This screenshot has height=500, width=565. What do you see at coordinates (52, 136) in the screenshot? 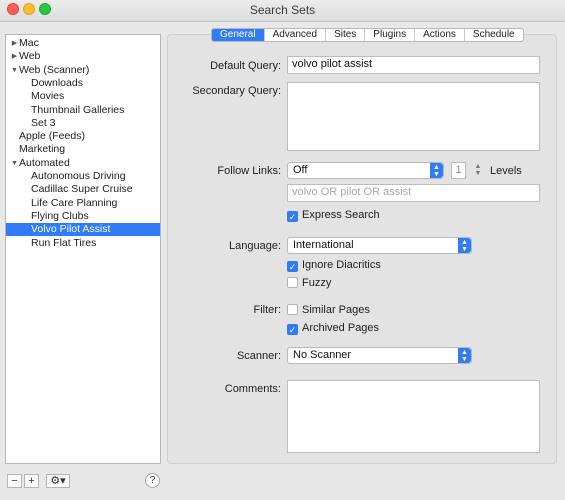
I see `sidebar-item-label: Apple (Feeds)` at bounding box center [52, 136].